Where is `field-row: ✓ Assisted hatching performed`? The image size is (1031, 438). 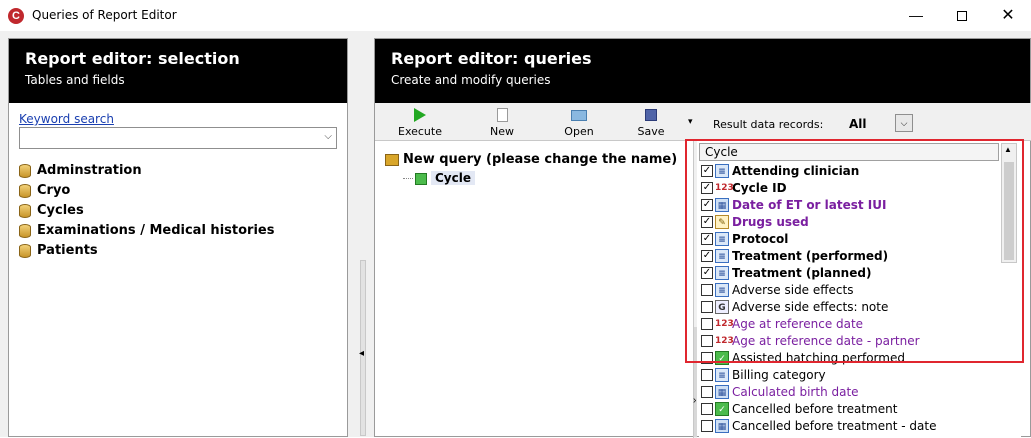 field-row: ✓ Assisted hatching performed is located at coordinates (818, 358).